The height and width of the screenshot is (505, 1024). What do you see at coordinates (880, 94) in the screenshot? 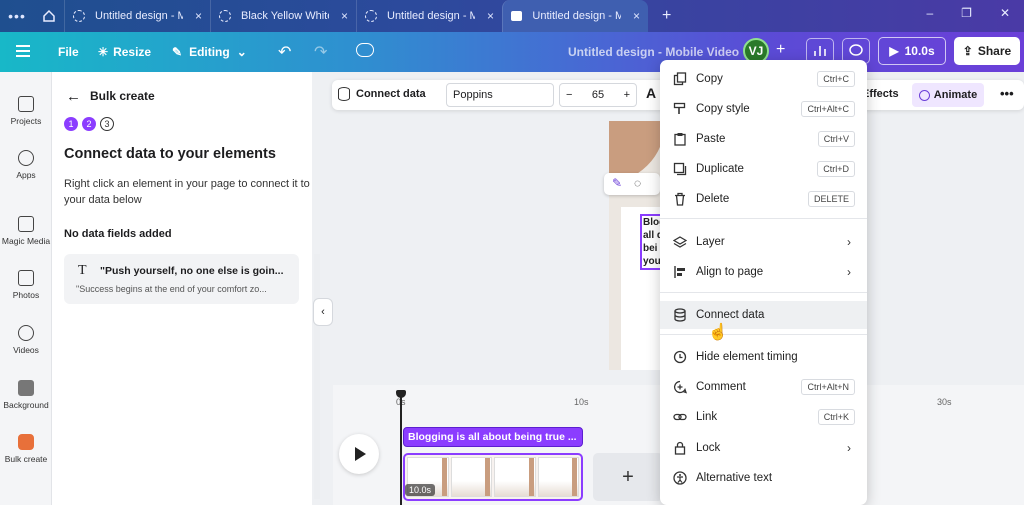
I see `effects-button: Effects` at bounding box center [880, 94].